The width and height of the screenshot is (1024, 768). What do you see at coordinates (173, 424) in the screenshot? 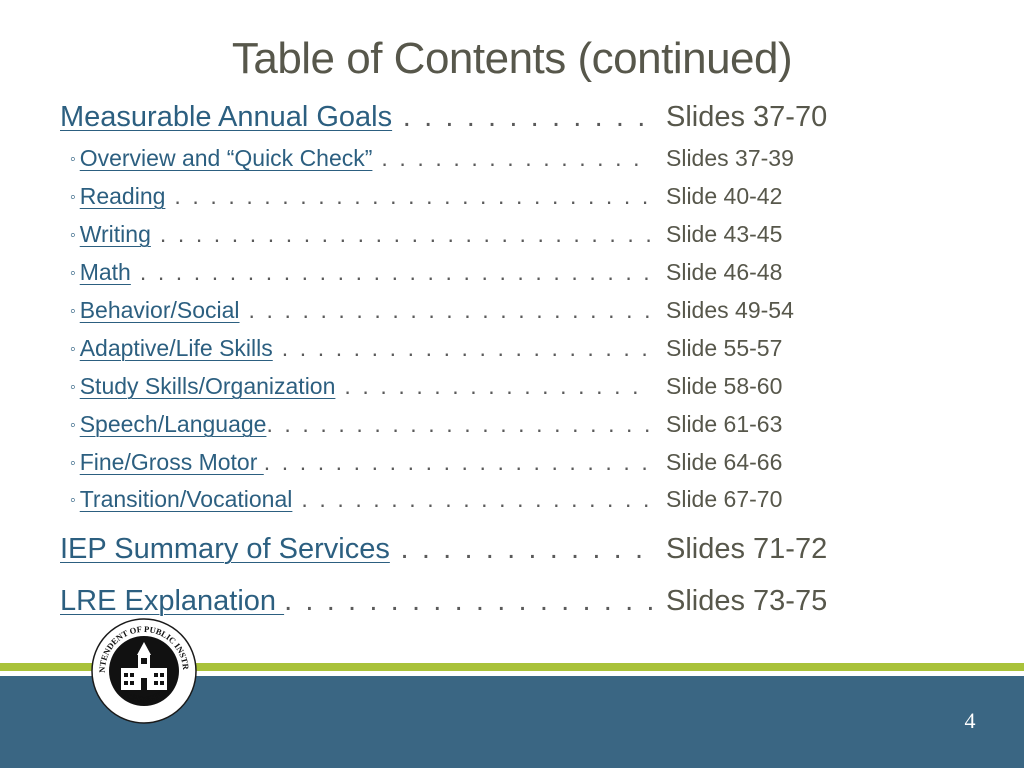
I see `toc-link: Speech/Language` at bounding box center [173, 424].